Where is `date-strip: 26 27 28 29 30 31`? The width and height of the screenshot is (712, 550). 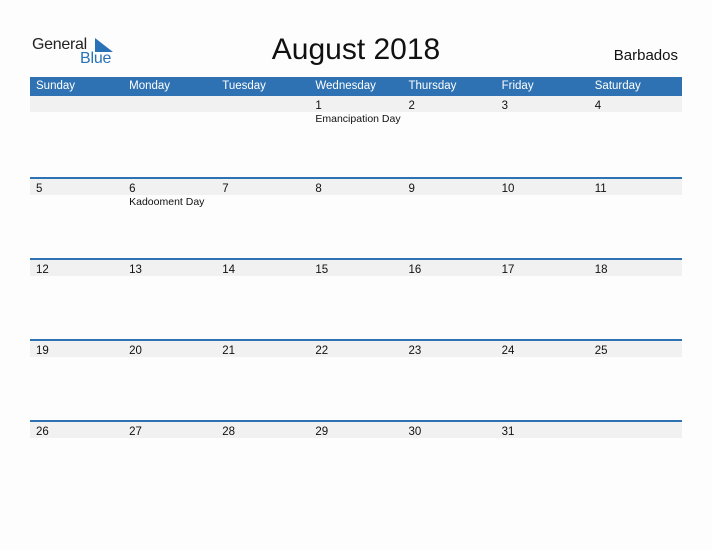 date-strip: 26 27 28 29 30 31 is located at coordinates (356, 430).